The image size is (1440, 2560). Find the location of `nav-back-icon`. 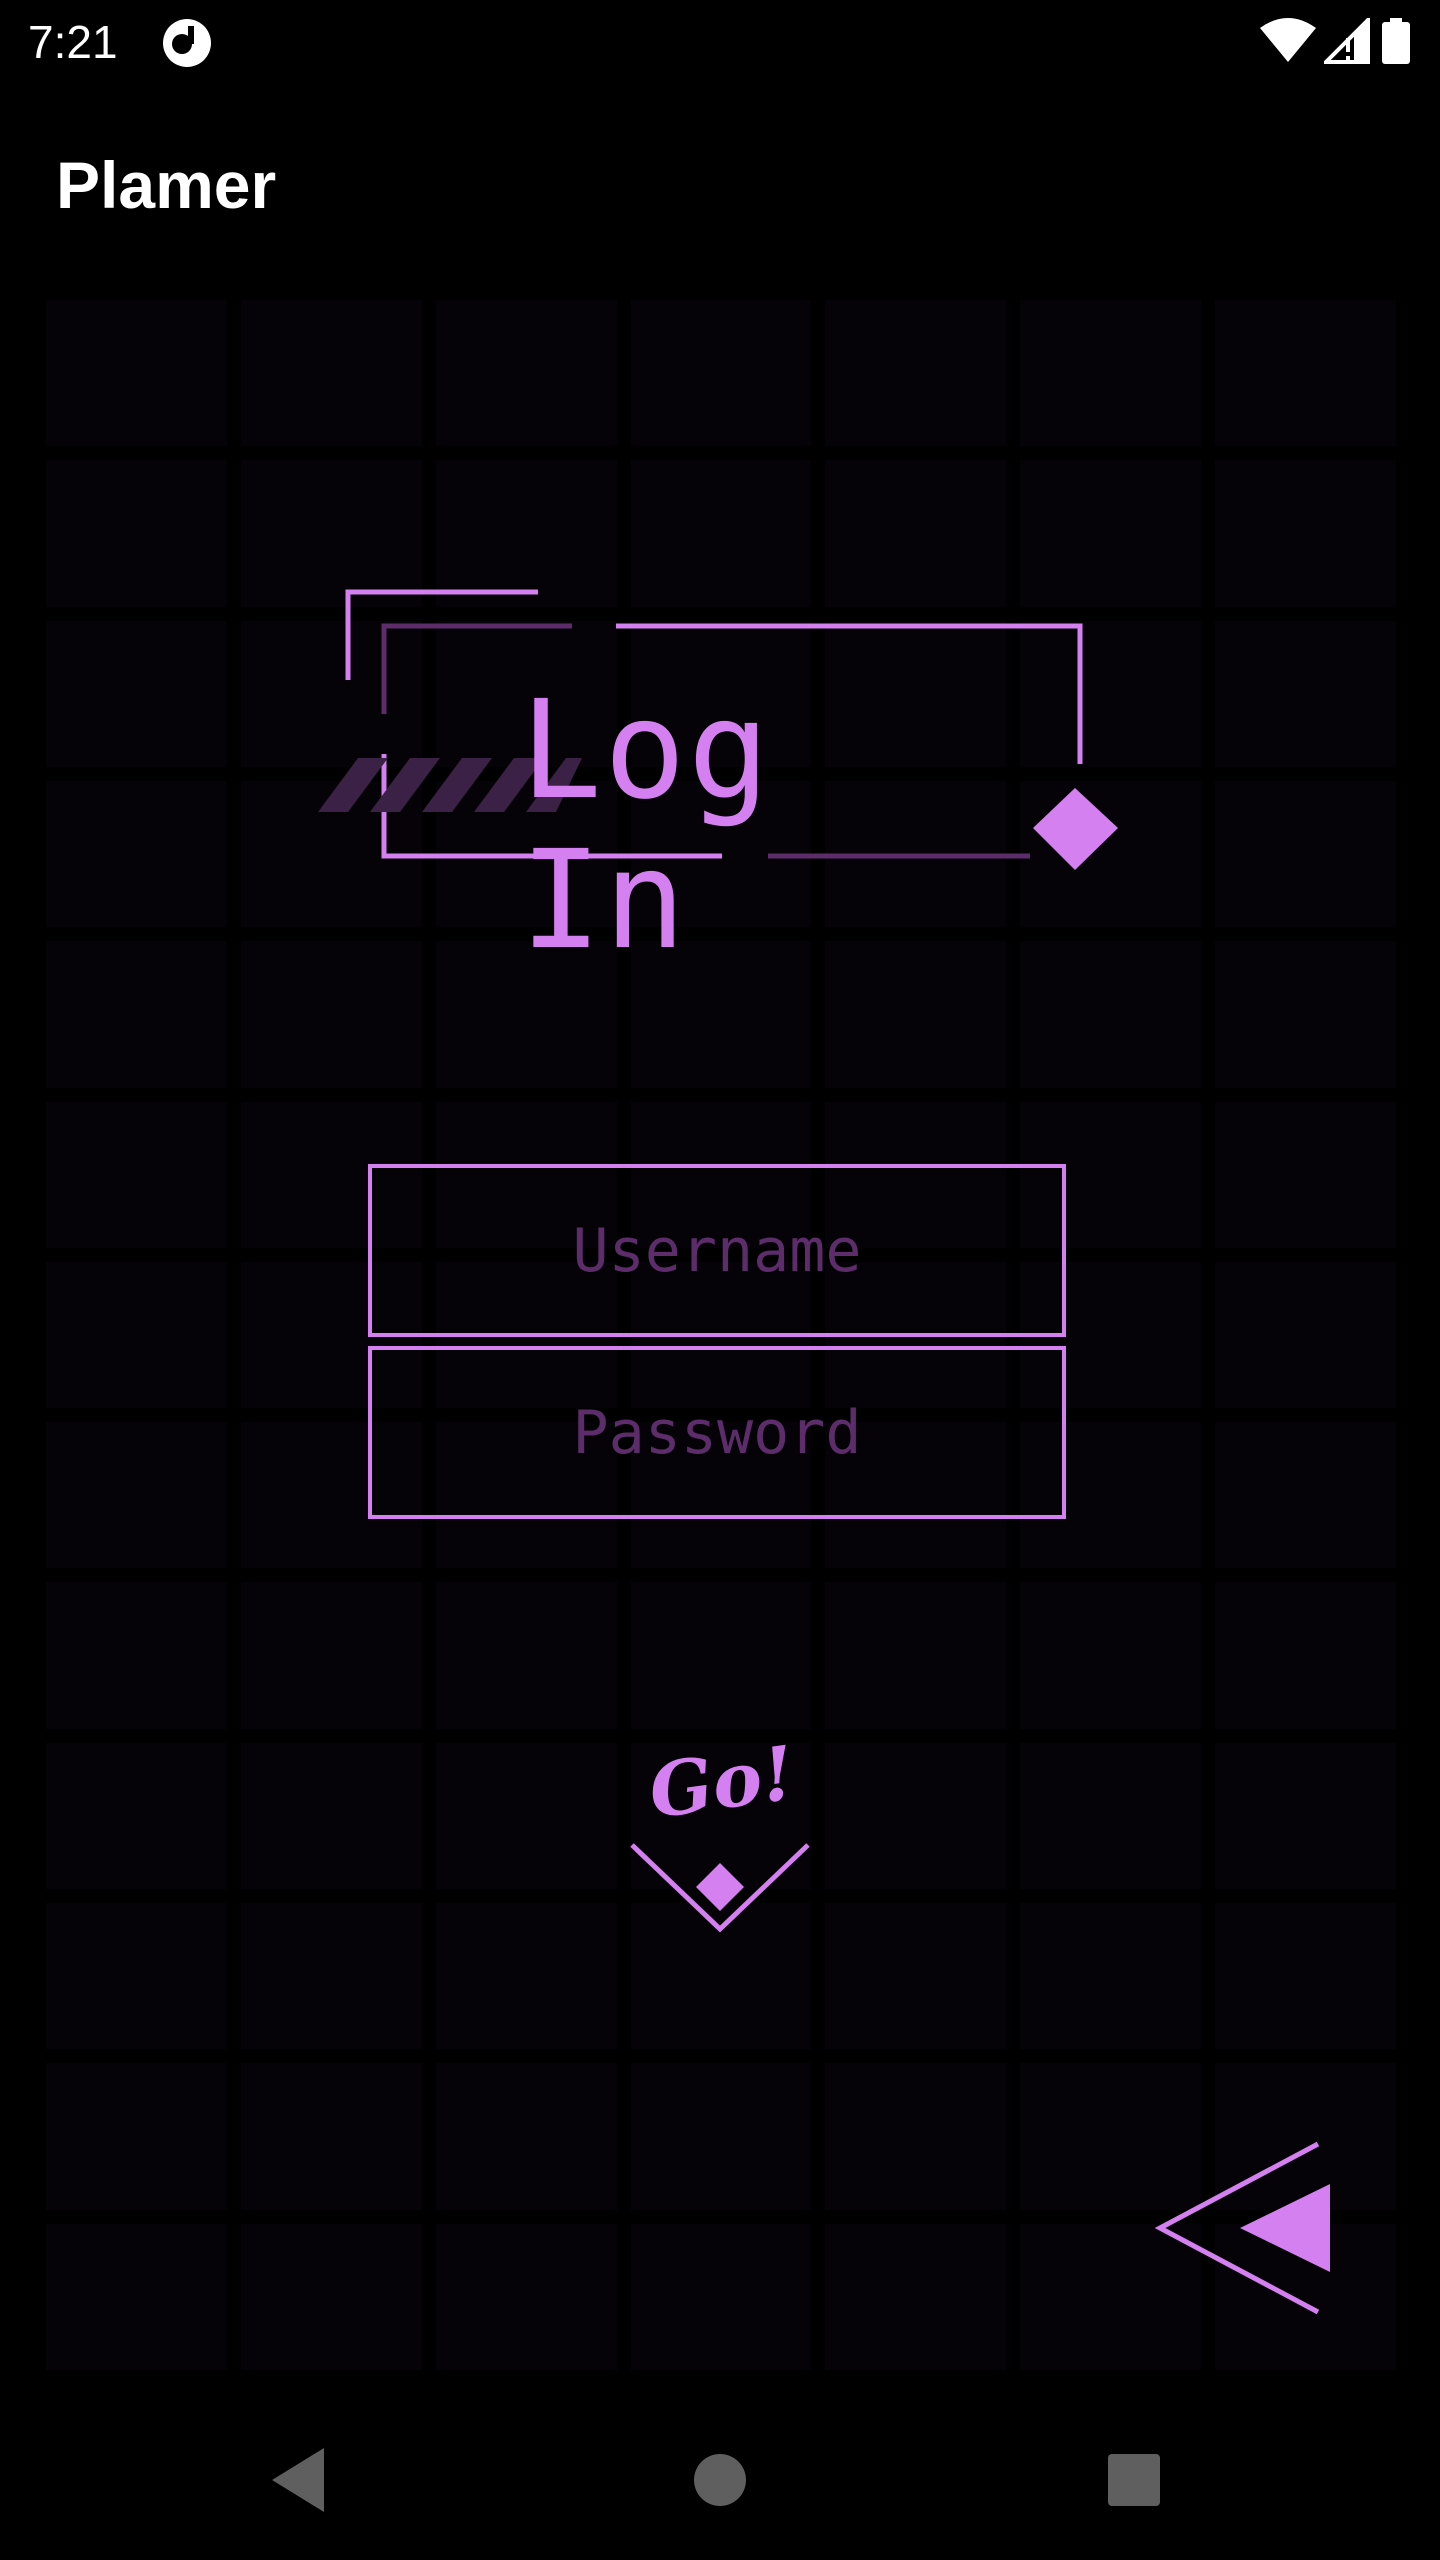

nav-back-icon is located at coordinates (300, 2480).